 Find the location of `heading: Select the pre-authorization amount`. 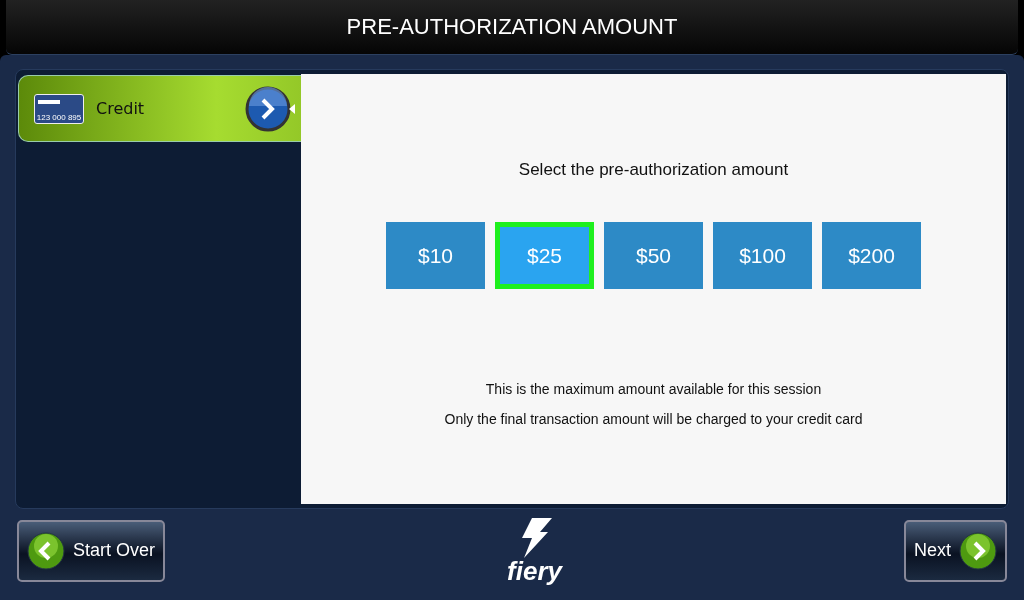

heading: Select the pre-authorization amount is located at coordinates (653, 170).